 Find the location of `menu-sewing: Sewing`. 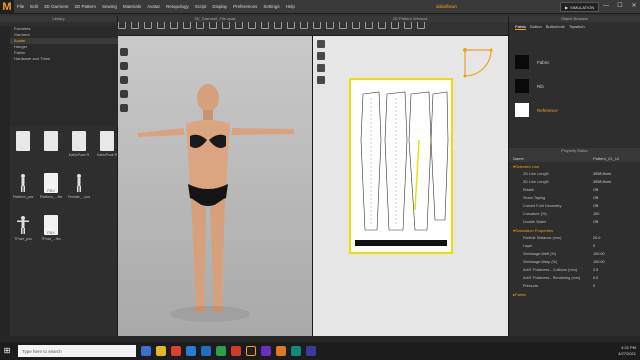

menu-sewing: Sewing is located at coordinates (109, 6).